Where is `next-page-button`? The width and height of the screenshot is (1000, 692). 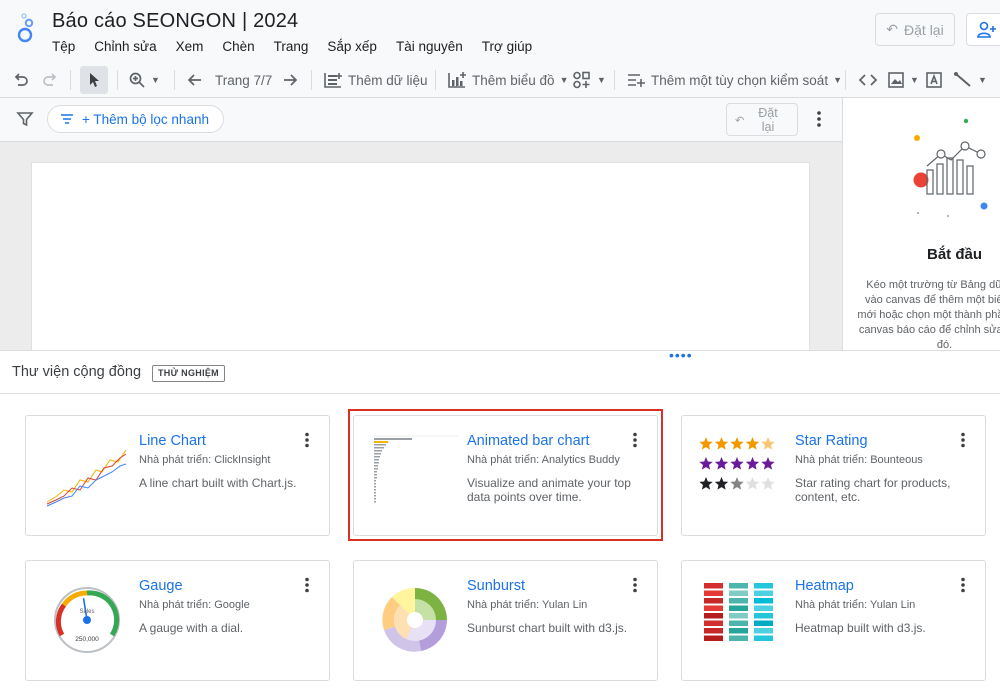 next-page-button is located at coordinates (290, 80).